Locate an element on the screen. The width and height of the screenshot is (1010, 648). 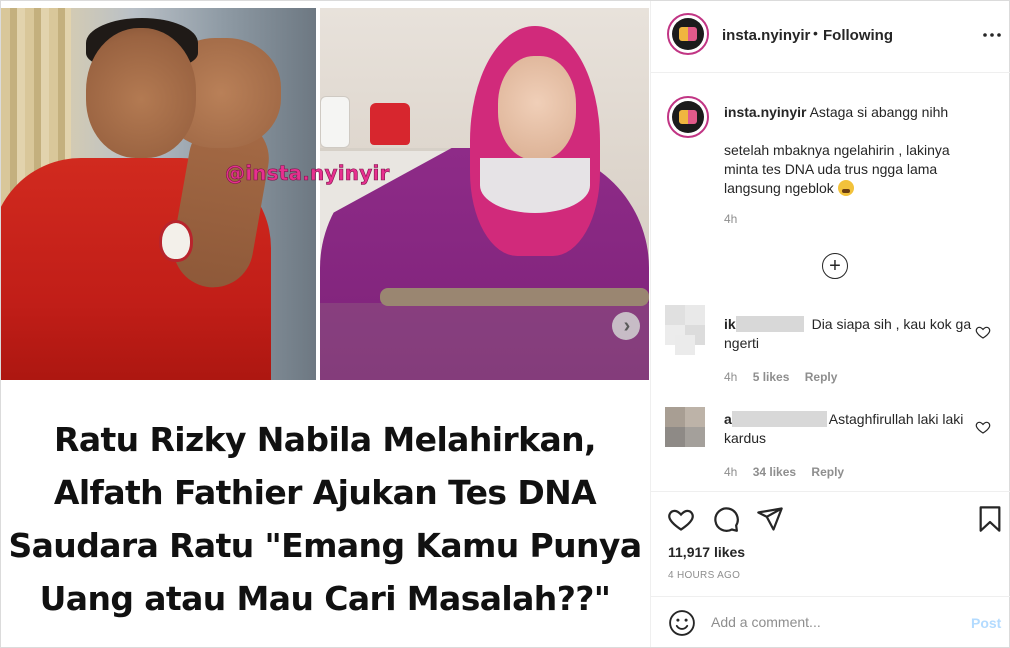
comment-meta: 4h 5 likes Reply is located at coordinates (786, 377).